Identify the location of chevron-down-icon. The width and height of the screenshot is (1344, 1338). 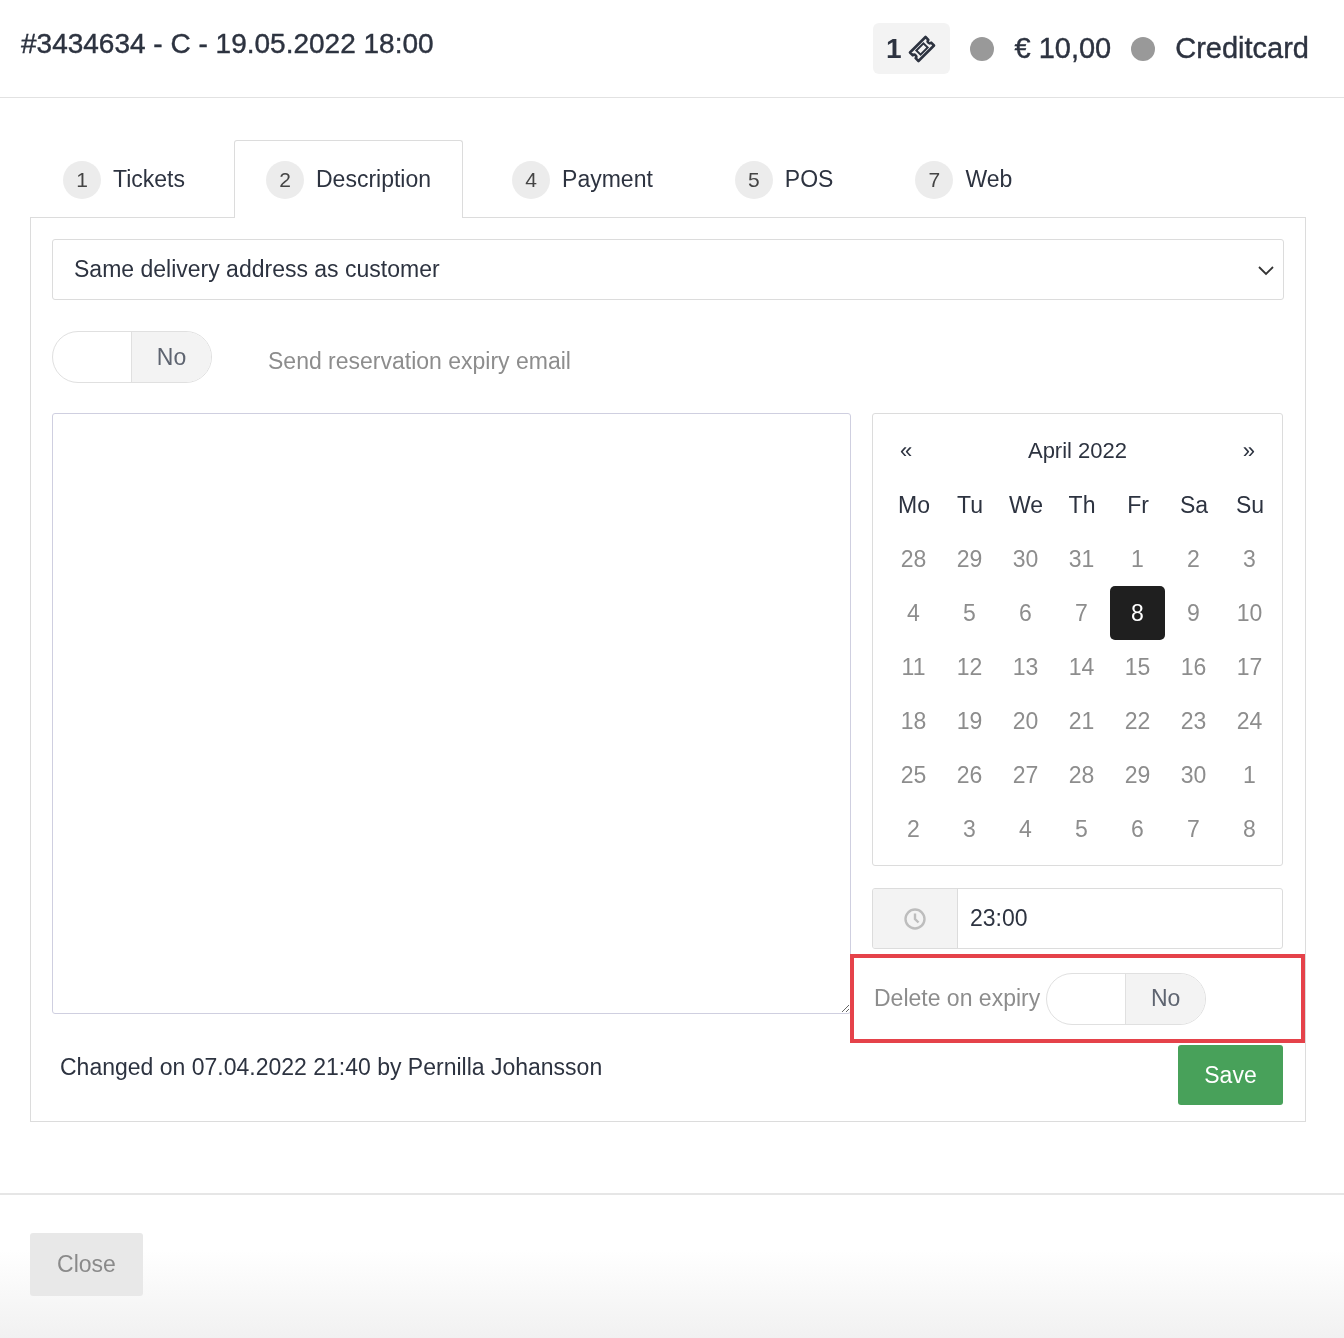
(1266, 269).